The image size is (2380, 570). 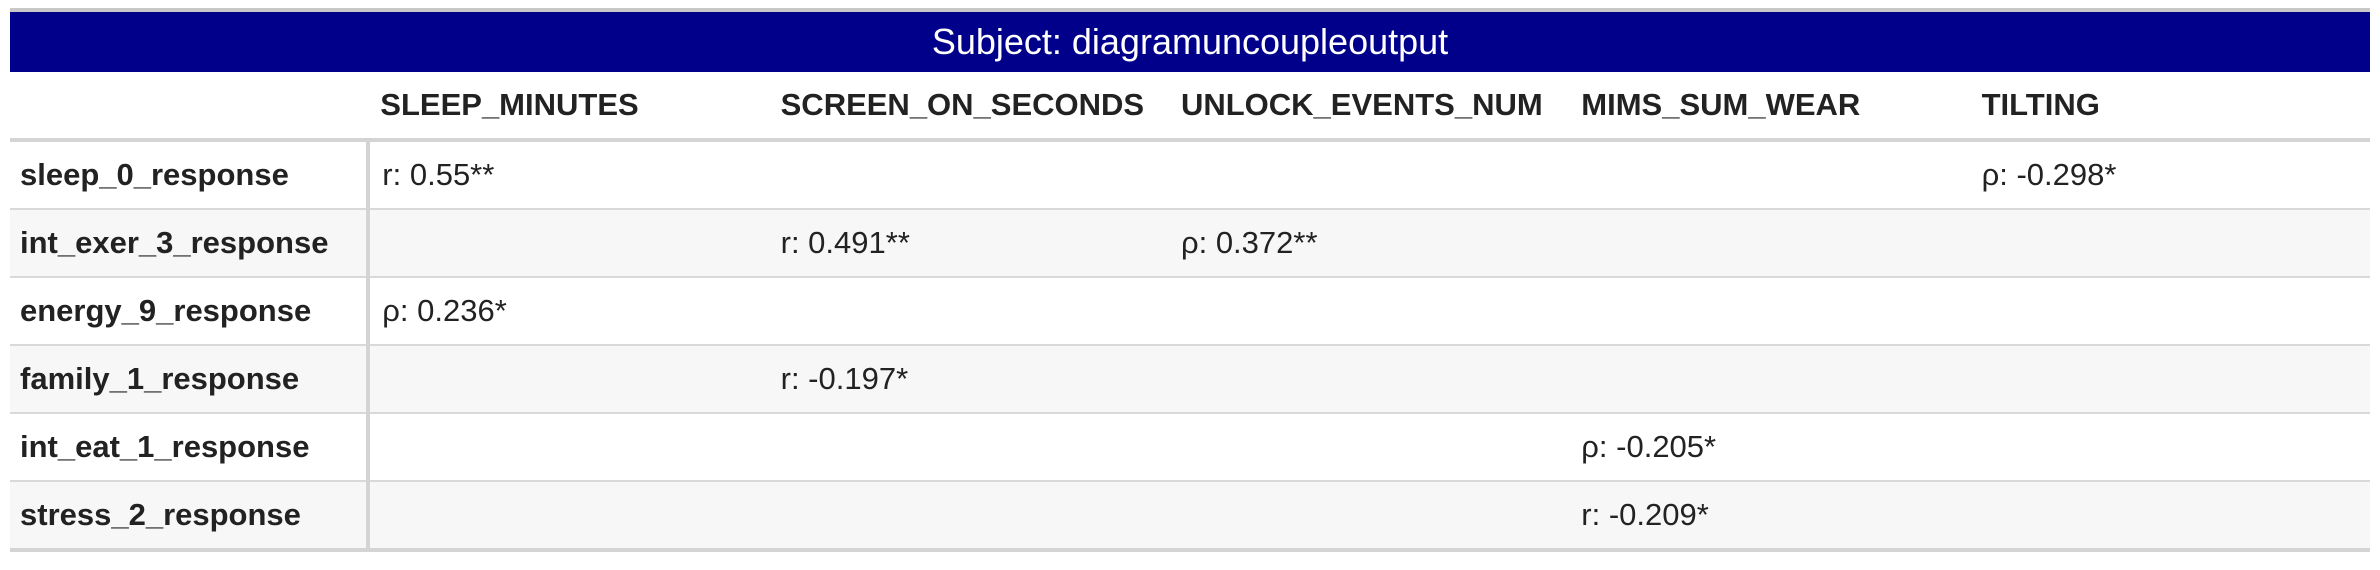 I want to click on header-corner-cell, so click(x=189, y=107).